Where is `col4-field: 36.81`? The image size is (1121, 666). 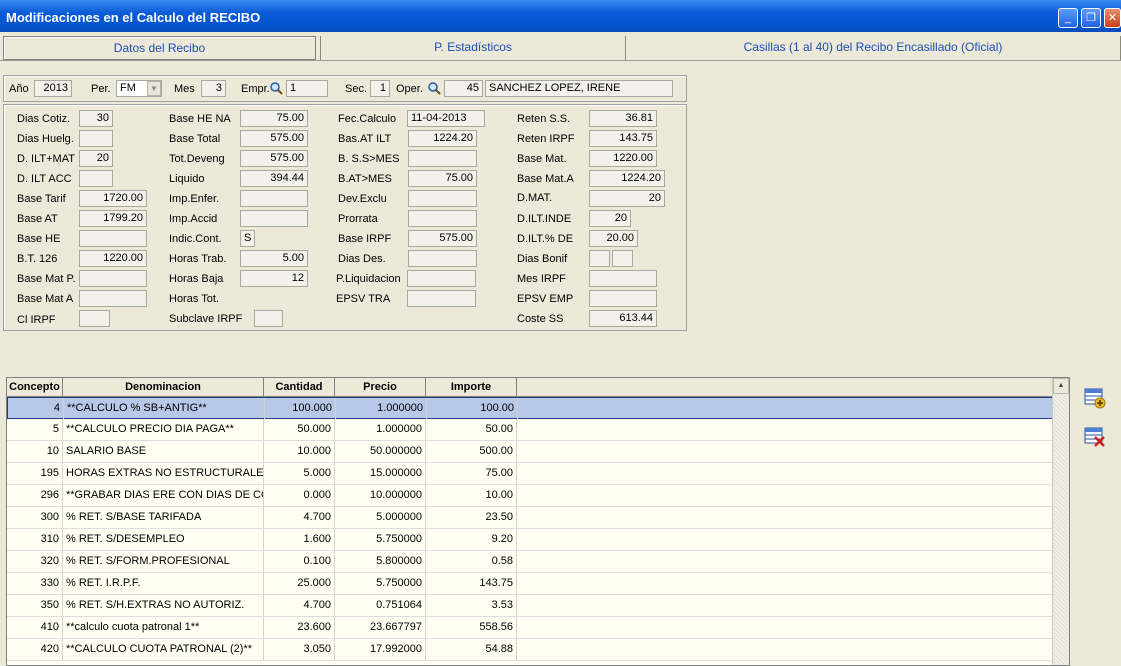 col4-field: 36.81 is located at coordinates (623, 118).